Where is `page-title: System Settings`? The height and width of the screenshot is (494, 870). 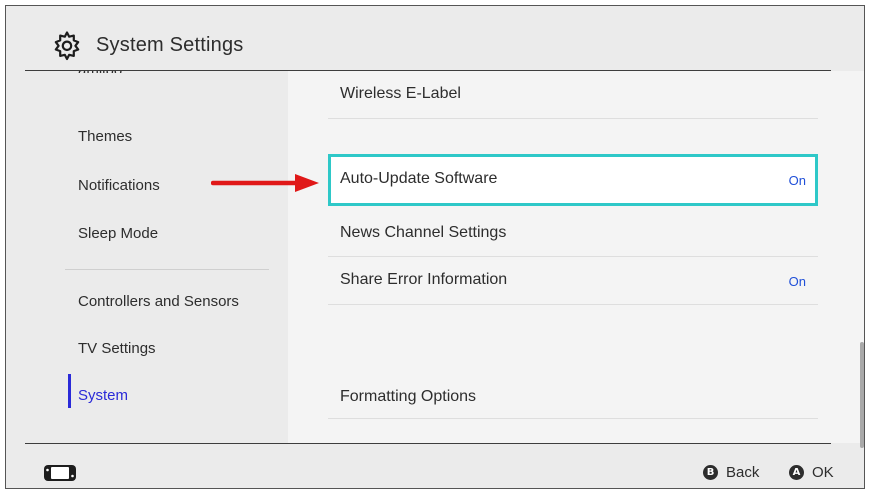
page-title: System Settings is located at coordinates (170, 45).